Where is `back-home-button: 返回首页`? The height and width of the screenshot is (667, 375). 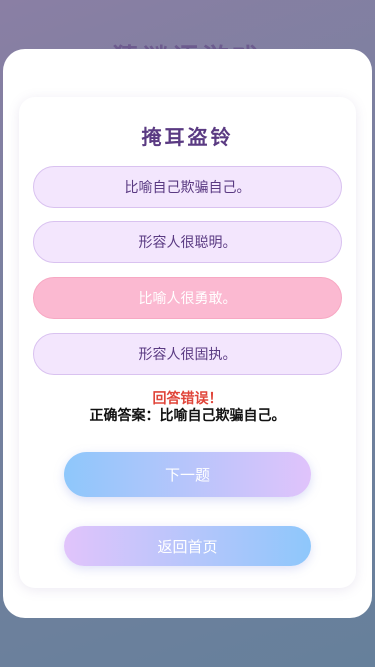
back-home-button: 返回首页 is located at coordinates (187, 546).